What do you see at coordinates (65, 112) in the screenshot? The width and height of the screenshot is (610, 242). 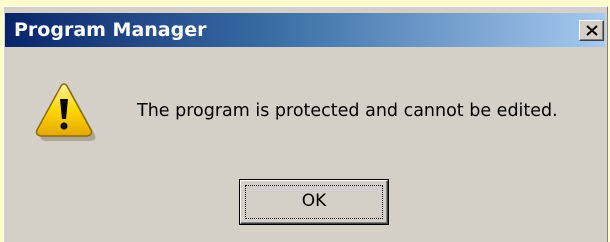 I see `warning-icon` at bounding box center [65, 112].